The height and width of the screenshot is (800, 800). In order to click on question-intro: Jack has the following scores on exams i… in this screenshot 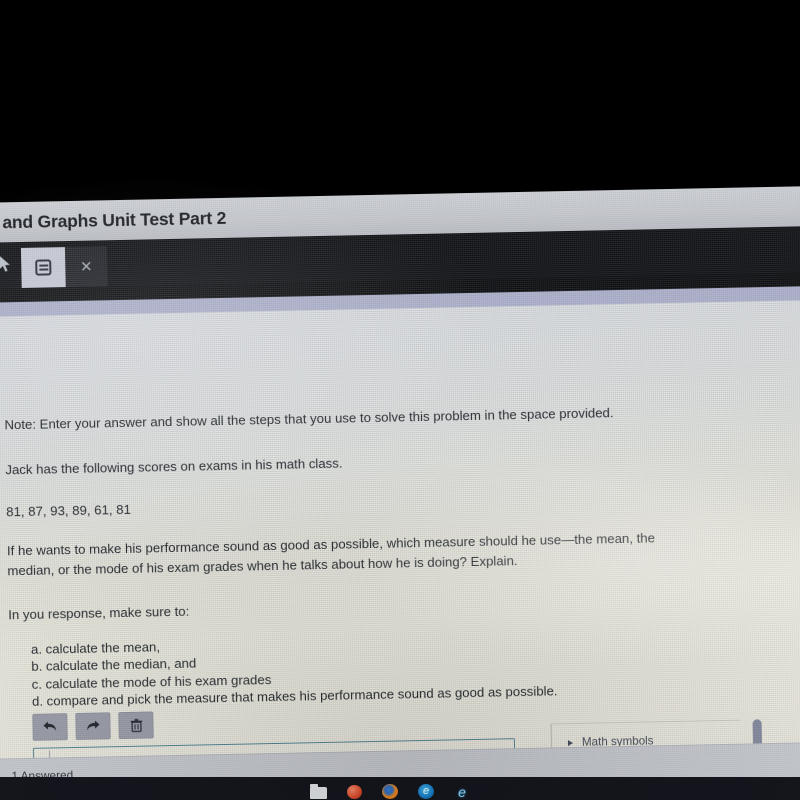, I will do `click(174, 466)`.